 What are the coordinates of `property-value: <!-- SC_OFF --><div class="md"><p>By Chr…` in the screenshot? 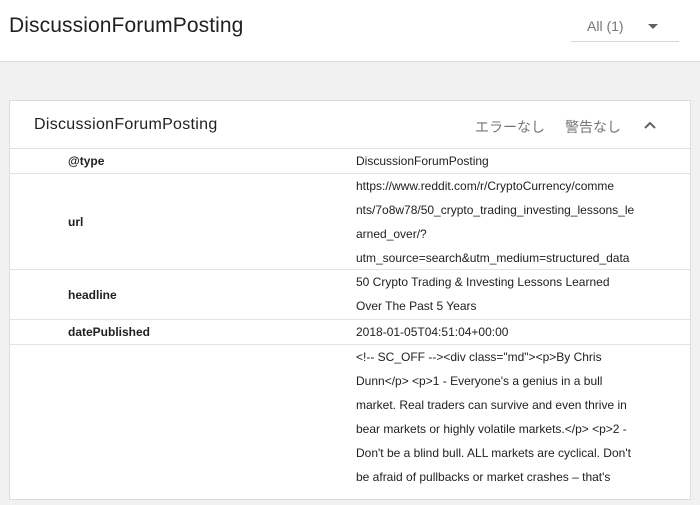 It's located at (509, 417).